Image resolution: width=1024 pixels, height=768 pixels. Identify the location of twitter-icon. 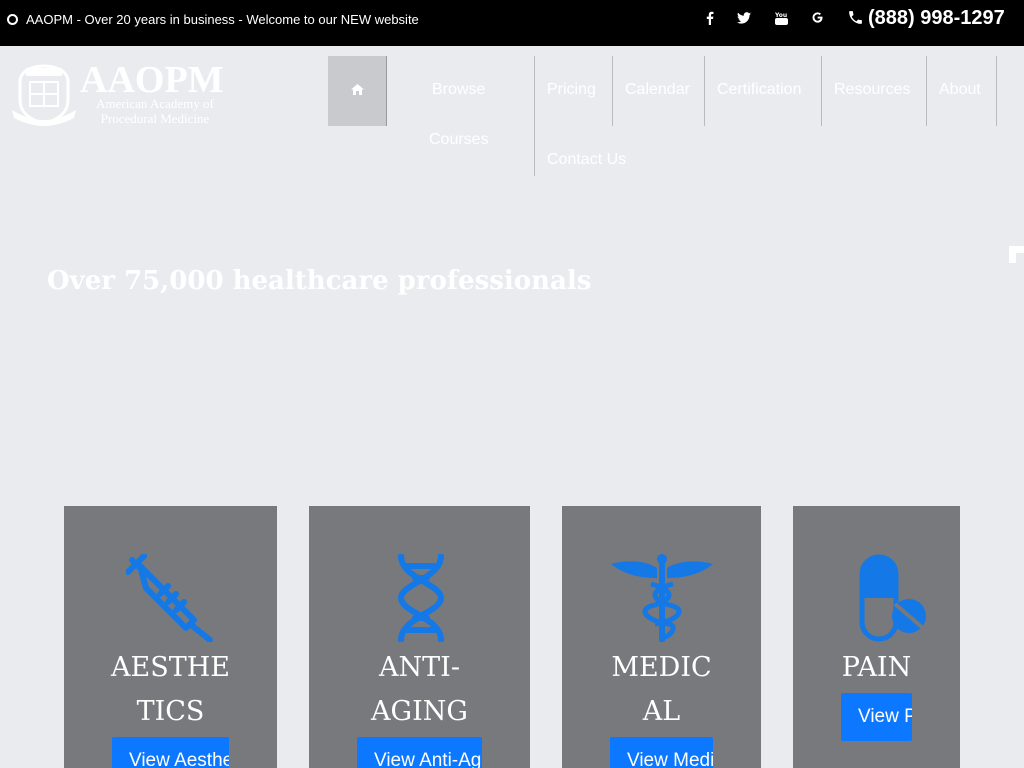
(744, 20).